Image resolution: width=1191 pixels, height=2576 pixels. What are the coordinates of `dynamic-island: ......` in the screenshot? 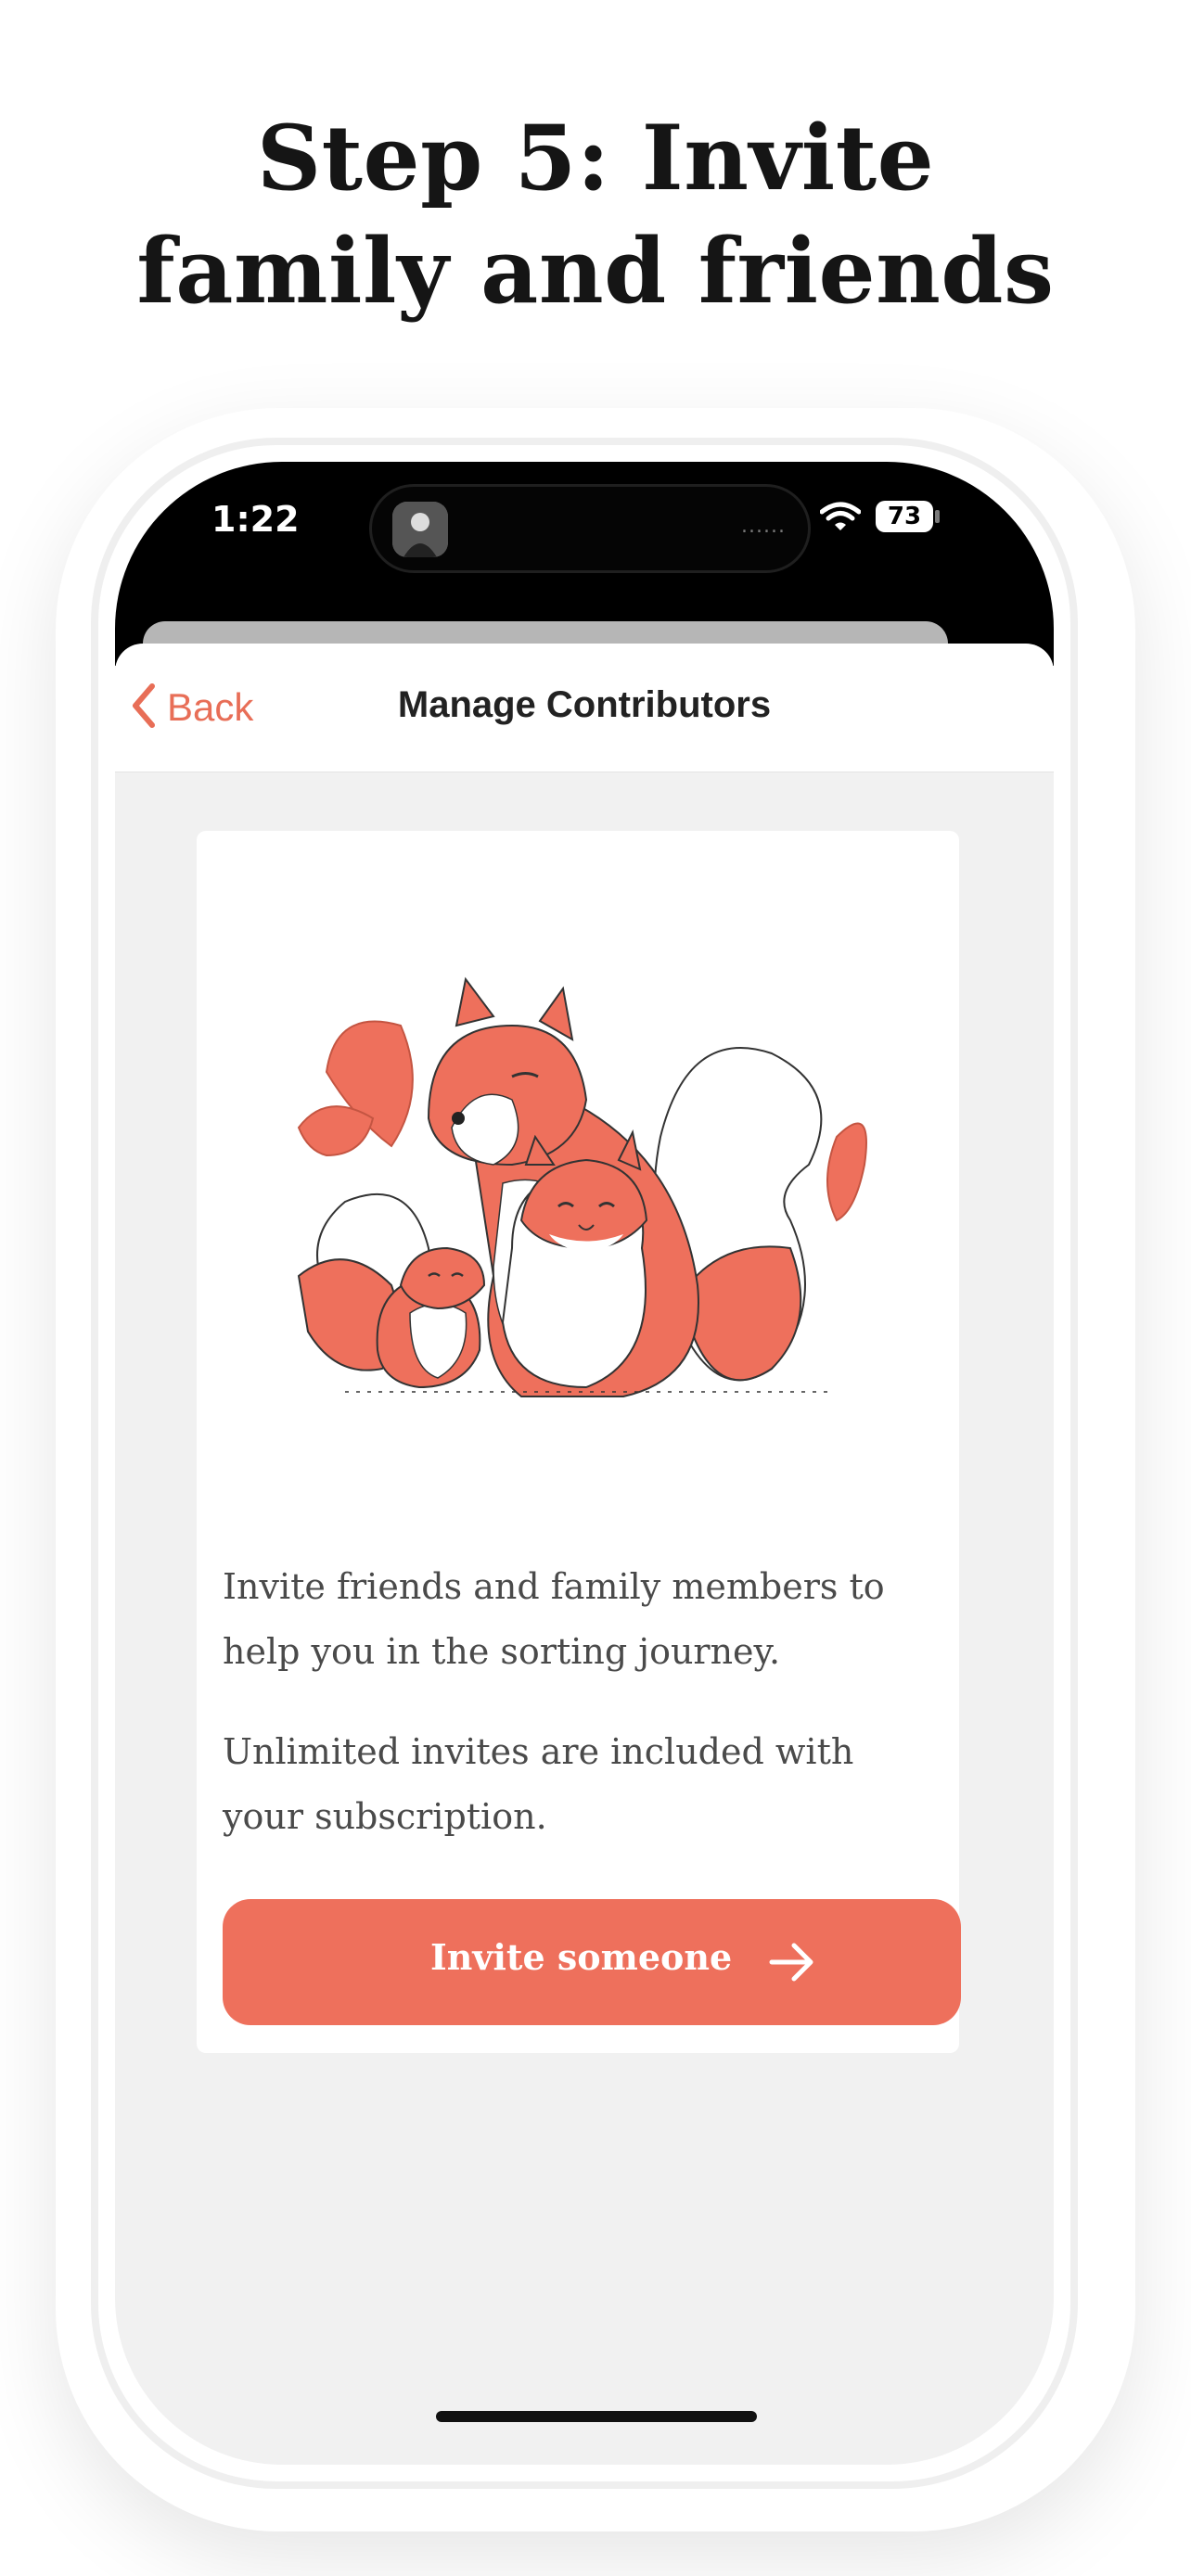 It's located at (590, 528).